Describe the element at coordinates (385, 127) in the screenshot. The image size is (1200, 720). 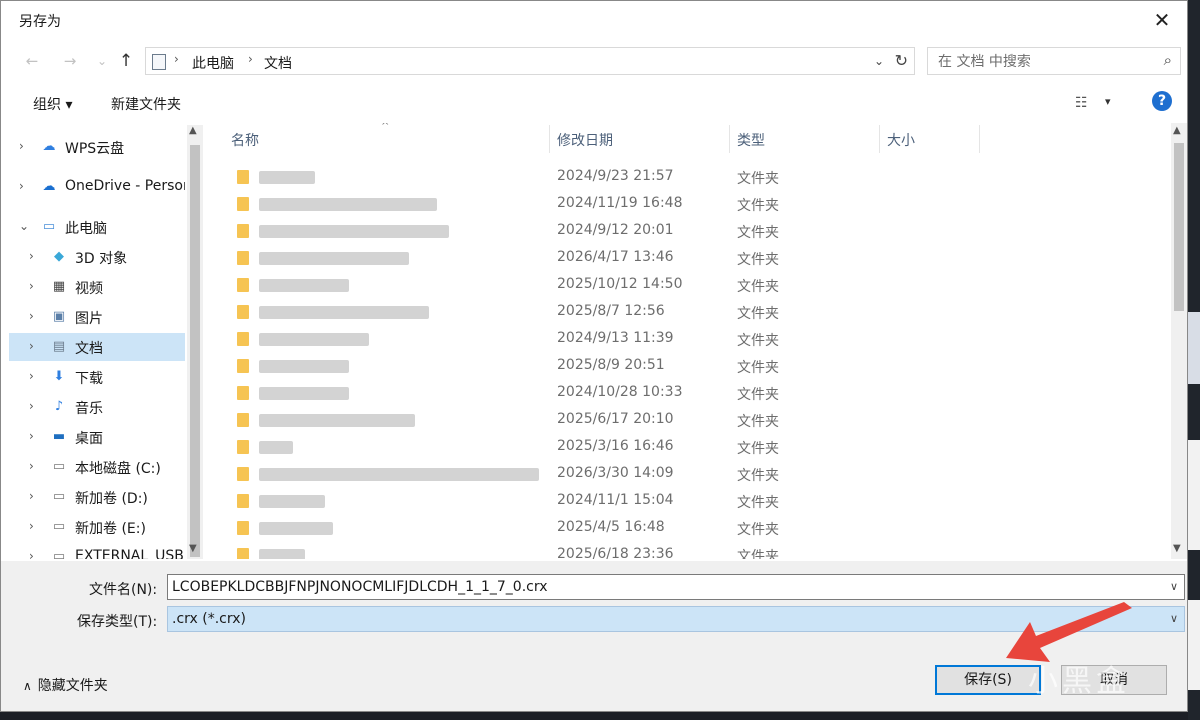
I see `sort-caret-icon: ^` at that location.